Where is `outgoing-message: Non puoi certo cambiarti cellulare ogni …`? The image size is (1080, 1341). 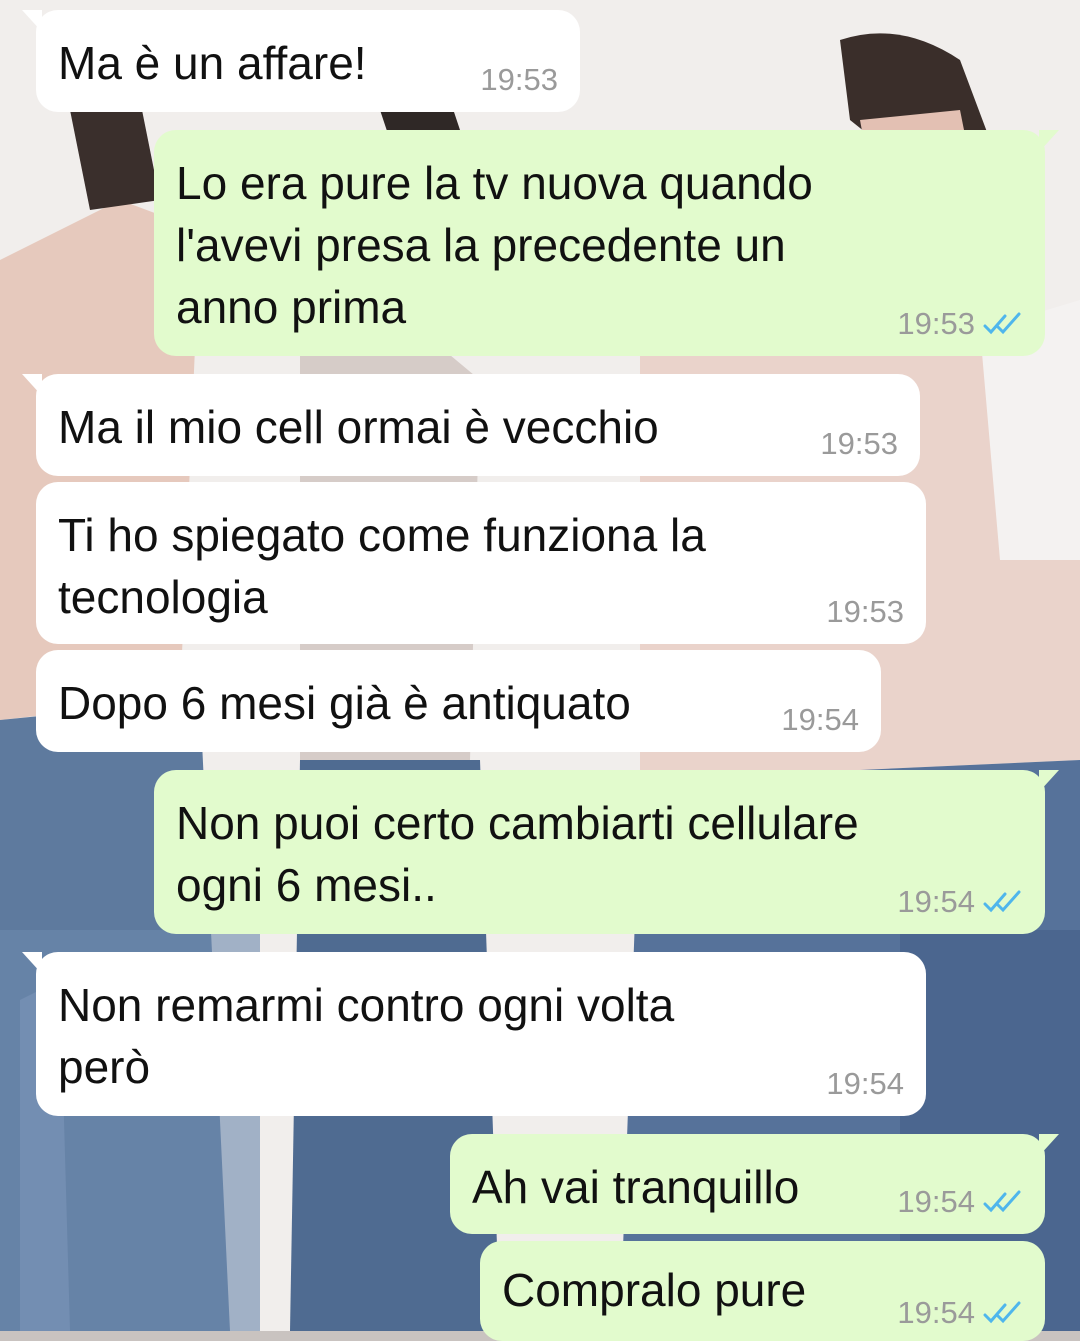
outgoing-message: Non puoi certo cambiarti cellulare ogni … is located at coordinates (606, 852).